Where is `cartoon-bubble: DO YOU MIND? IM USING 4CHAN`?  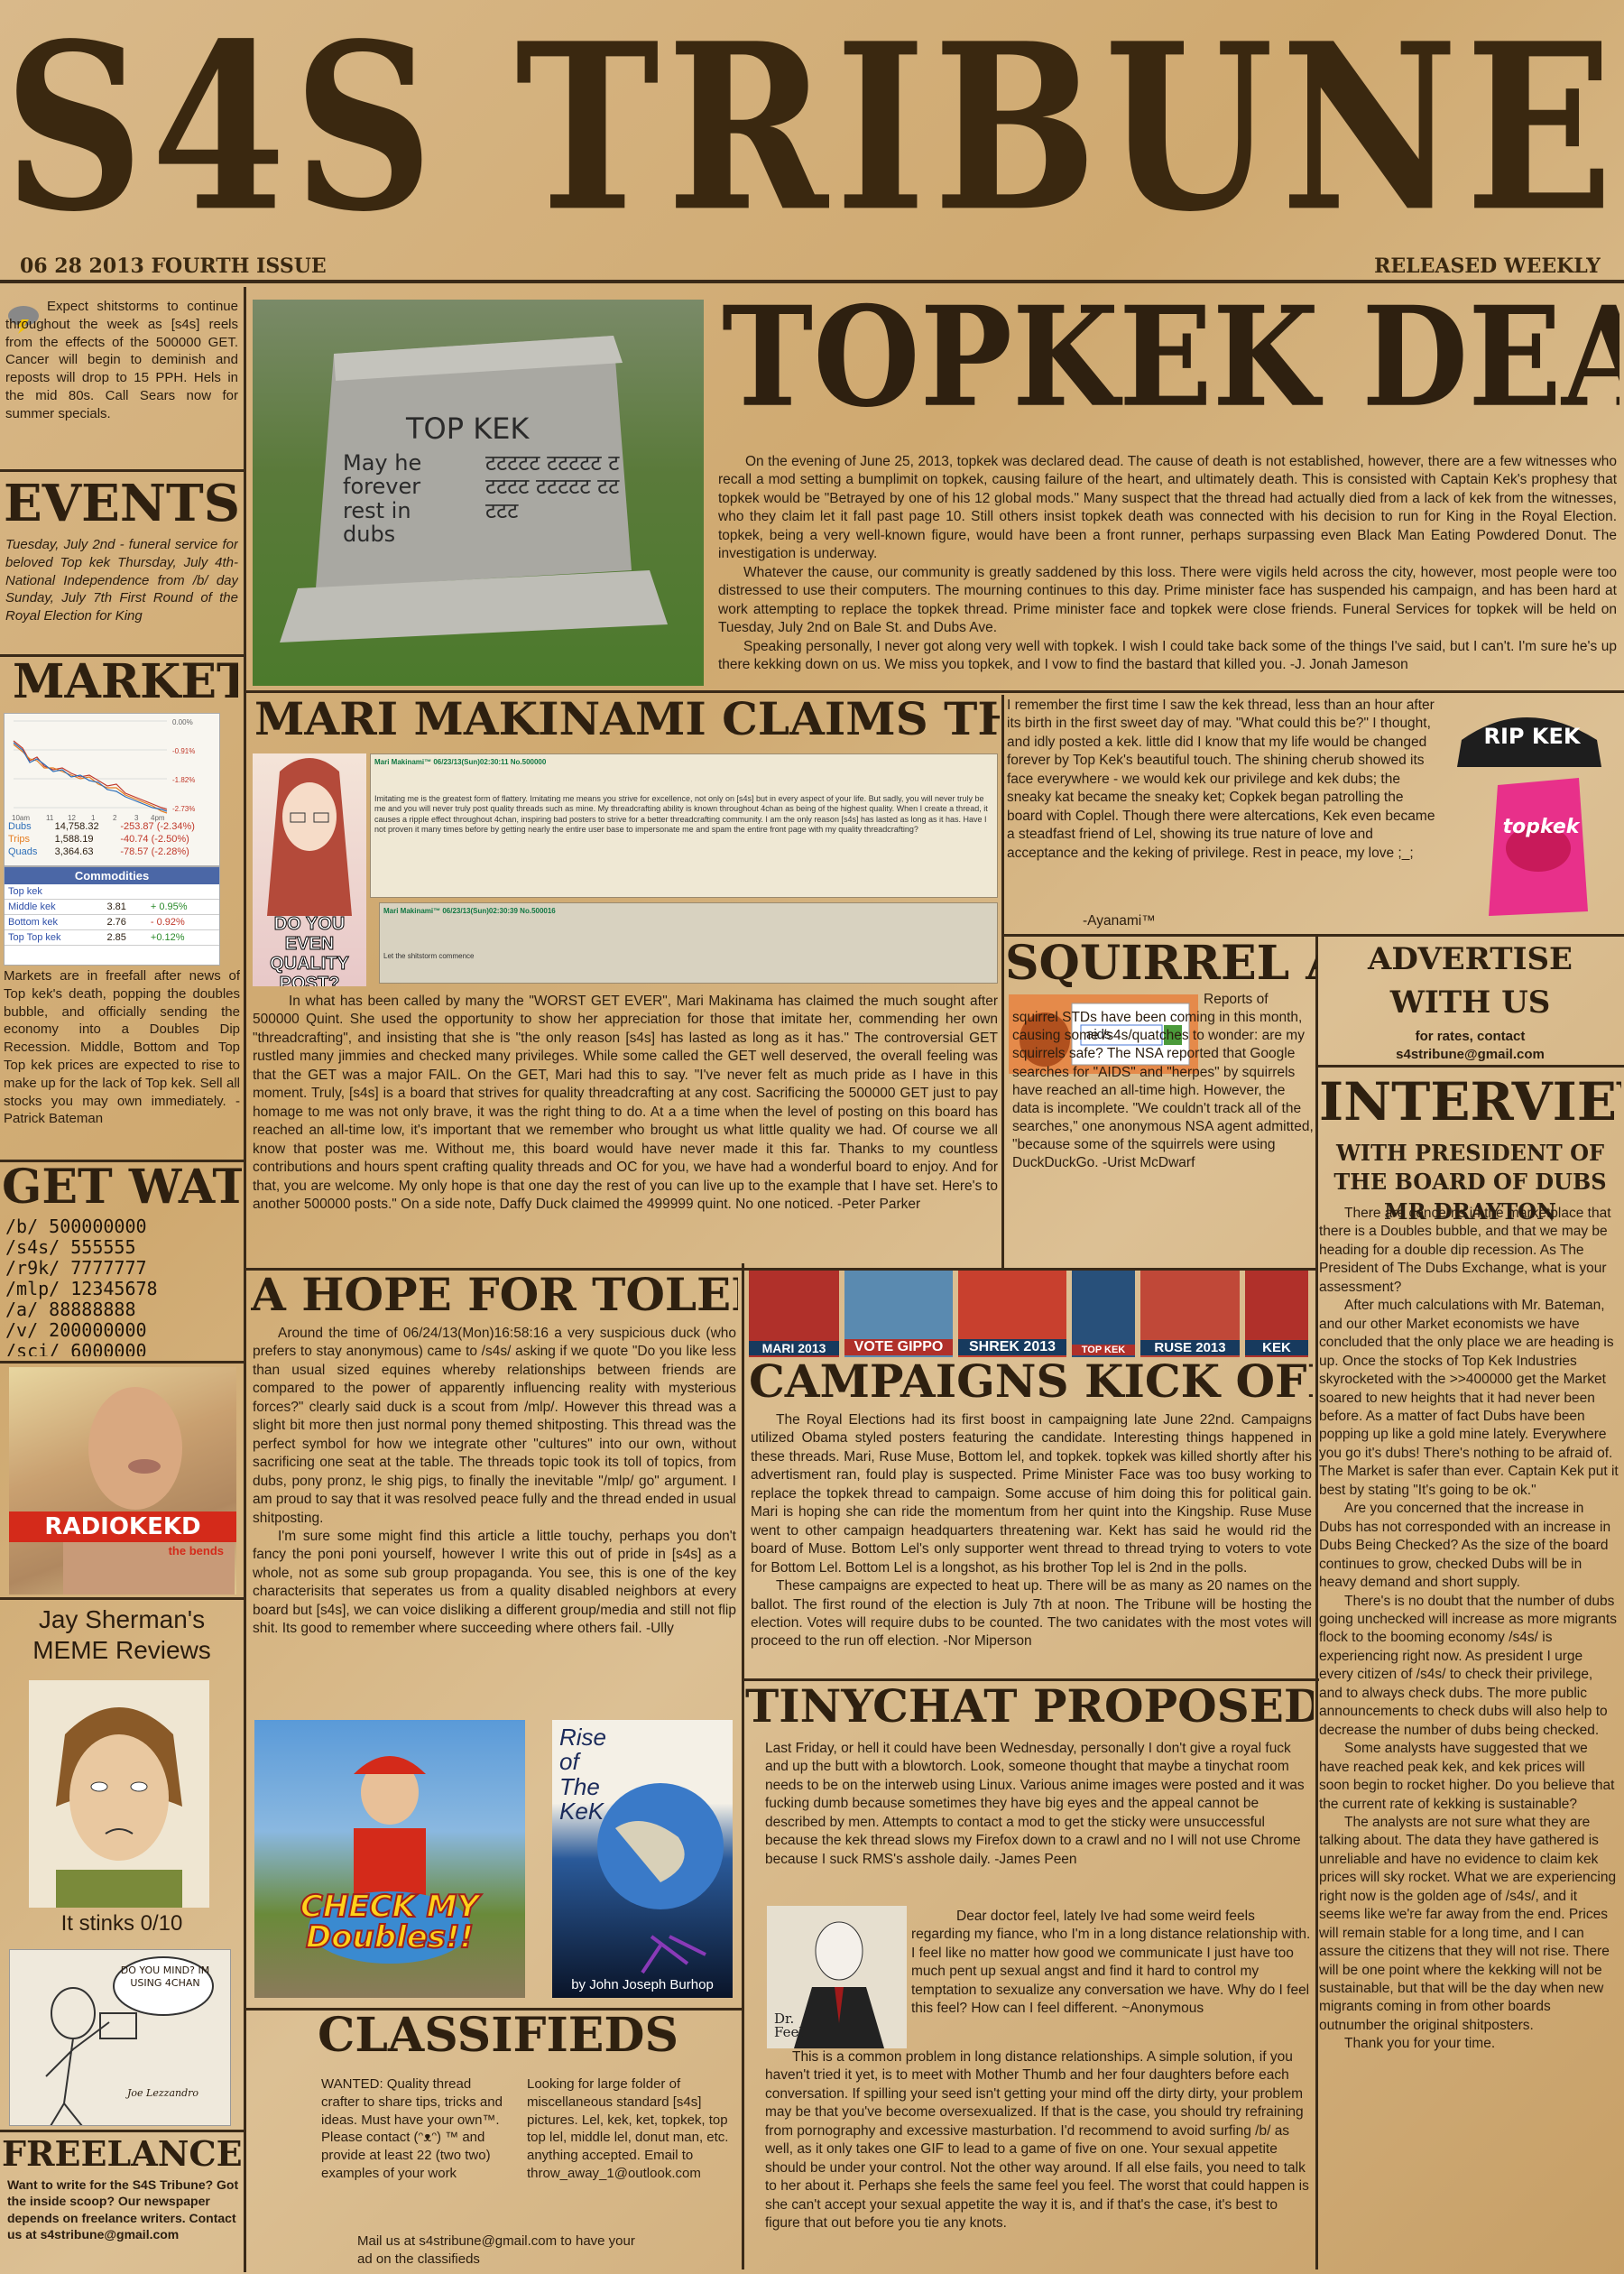
cartoon-bubble: DO YOU MIND? IM USING 4CHAN is located at coordinates (165, 1977).